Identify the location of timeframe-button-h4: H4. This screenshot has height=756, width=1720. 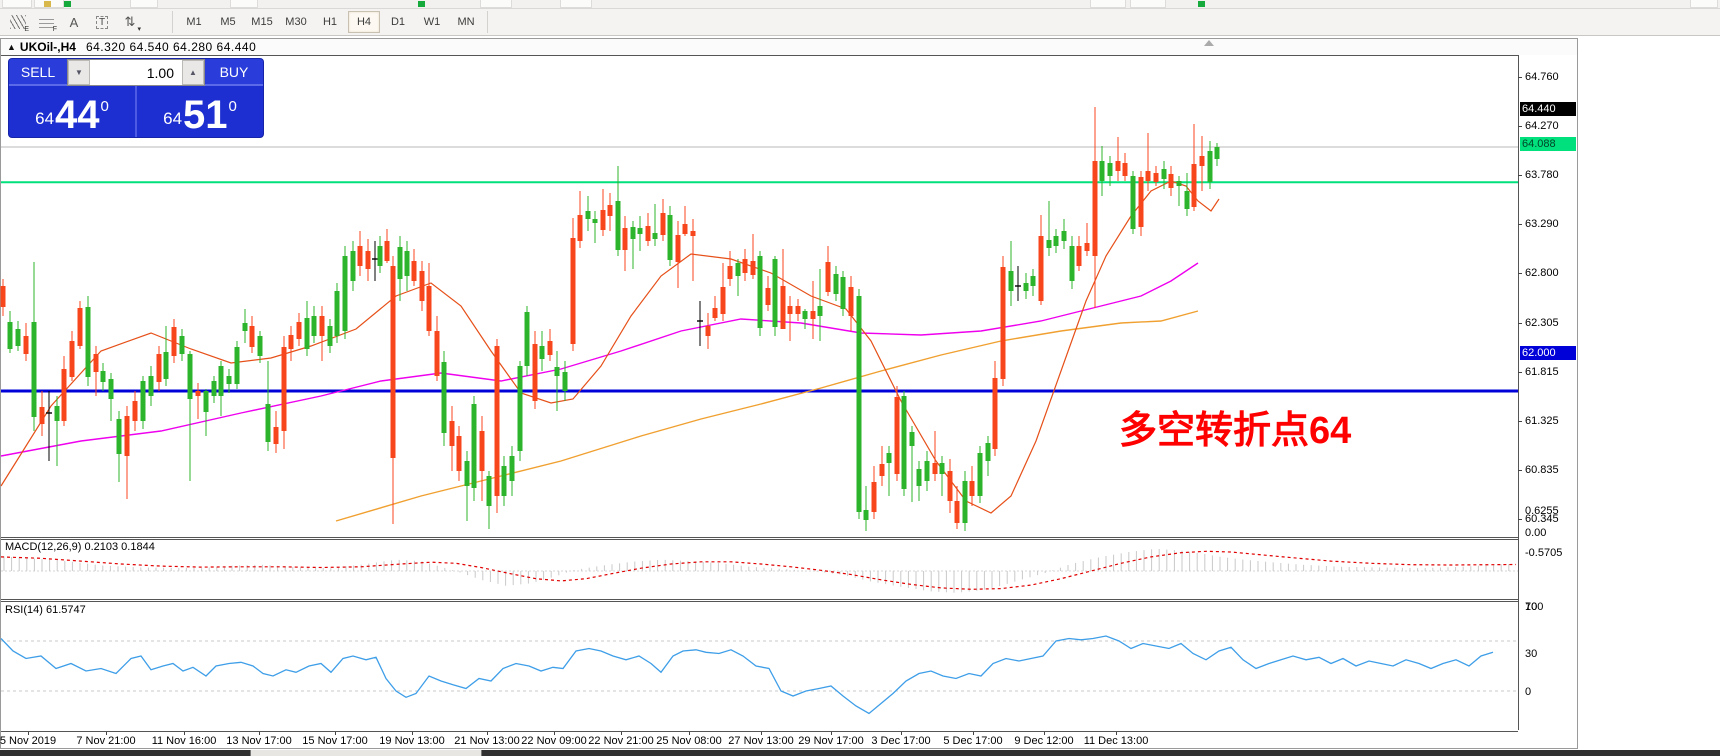
(364, 22).